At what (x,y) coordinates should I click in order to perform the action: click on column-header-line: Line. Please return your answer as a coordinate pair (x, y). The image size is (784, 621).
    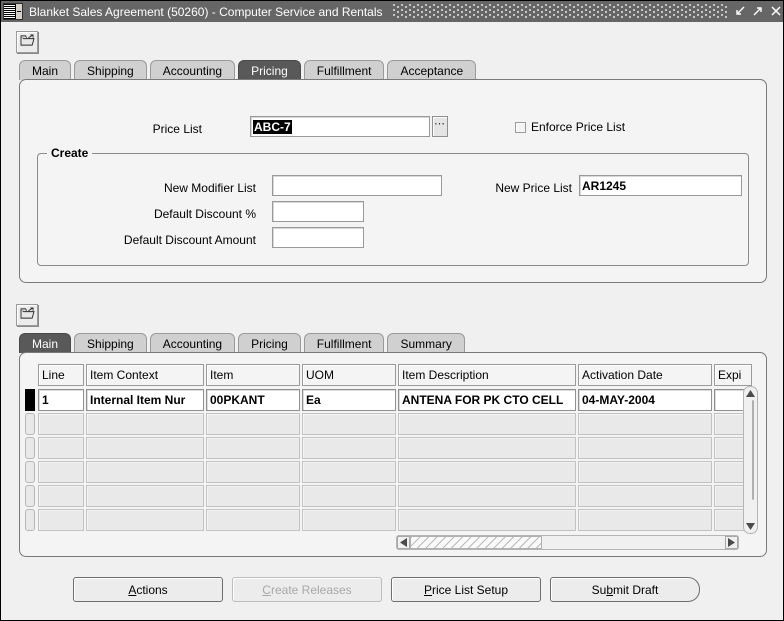
    Looking at the image, I should click on (61, 375).